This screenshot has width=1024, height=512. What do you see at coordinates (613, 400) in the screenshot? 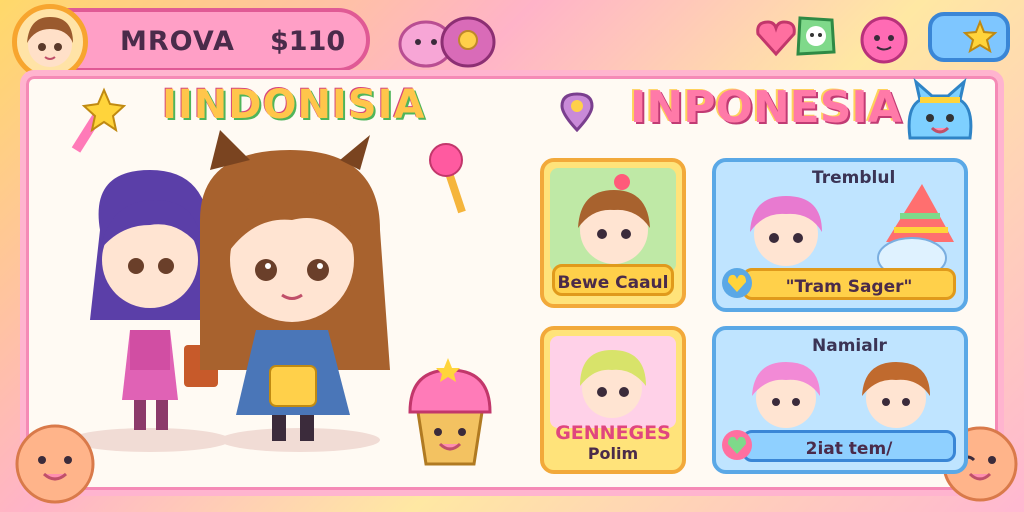
I see `character-card-3: GENNEGES Polim` at bounding box center [613, 400].